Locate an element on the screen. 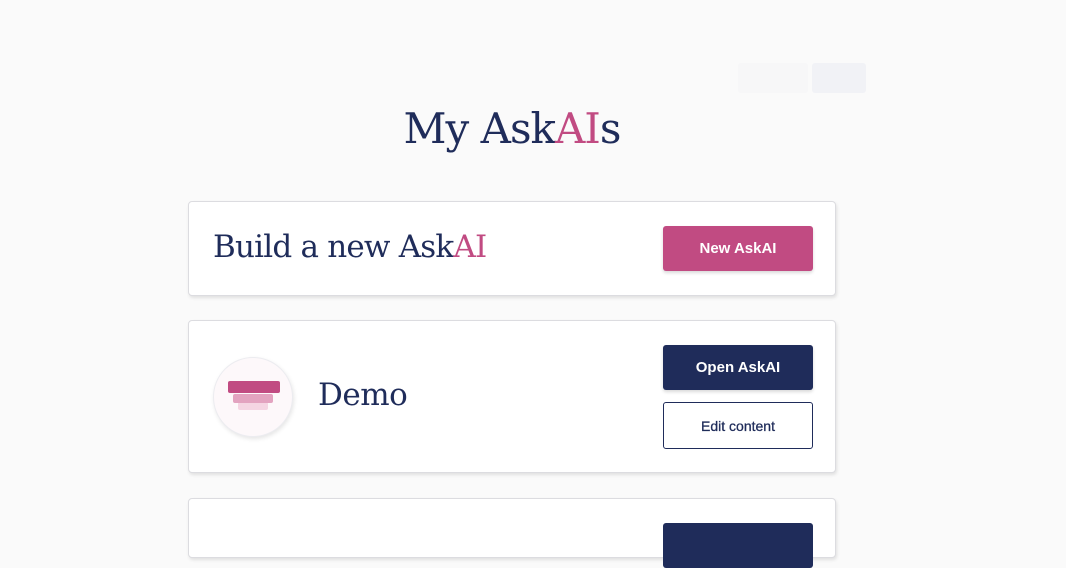 Image resolution: width=1066 pixels, height=568 pixels. build-card-title: Build a new AskAI is located at coordinates (350, 247).